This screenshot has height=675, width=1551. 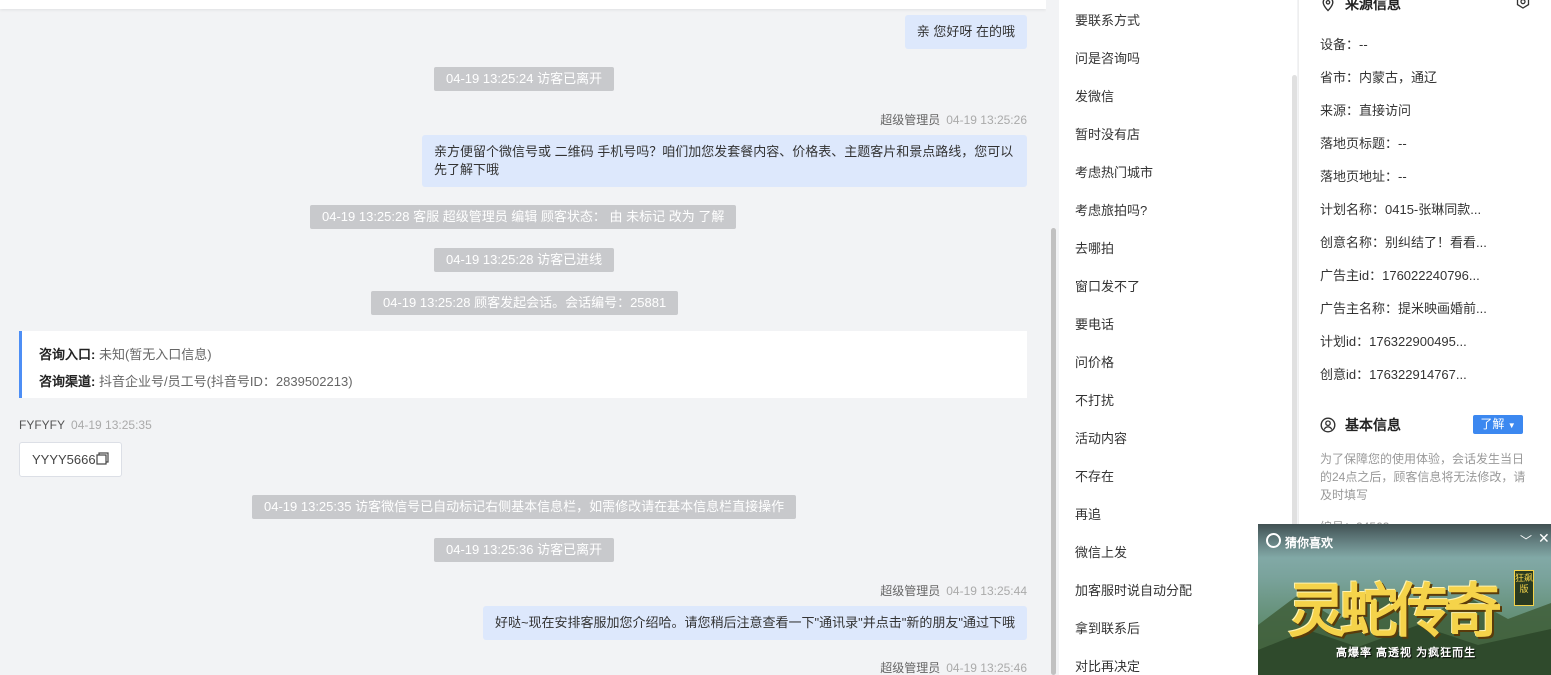 What do you see at coordinates (42, 425) in the screenshot?
I see `visitor-name: FYFYFY` at bounding box center [42, 425].